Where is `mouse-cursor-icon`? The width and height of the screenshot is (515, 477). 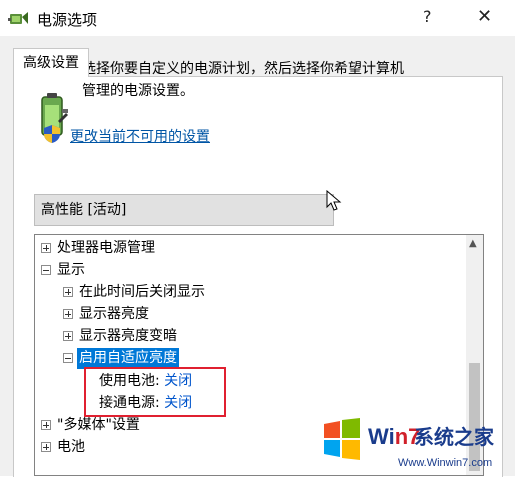 mouse-cursor-icon is located at coordinates (334, 200).